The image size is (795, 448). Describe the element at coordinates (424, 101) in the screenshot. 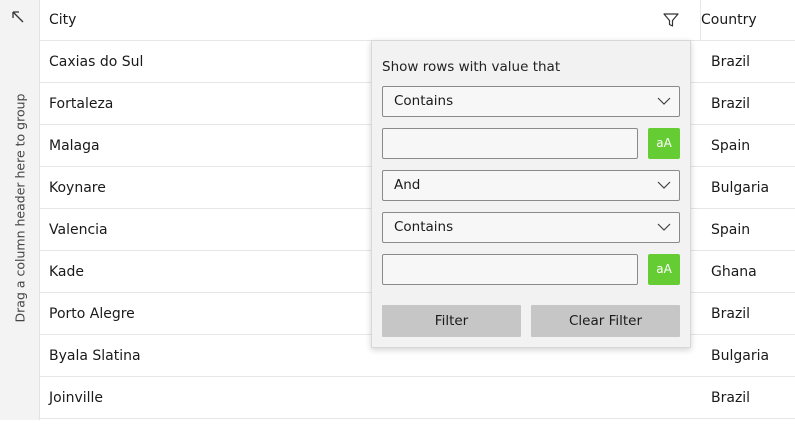

I see `operator1-value: Contains` at that location.